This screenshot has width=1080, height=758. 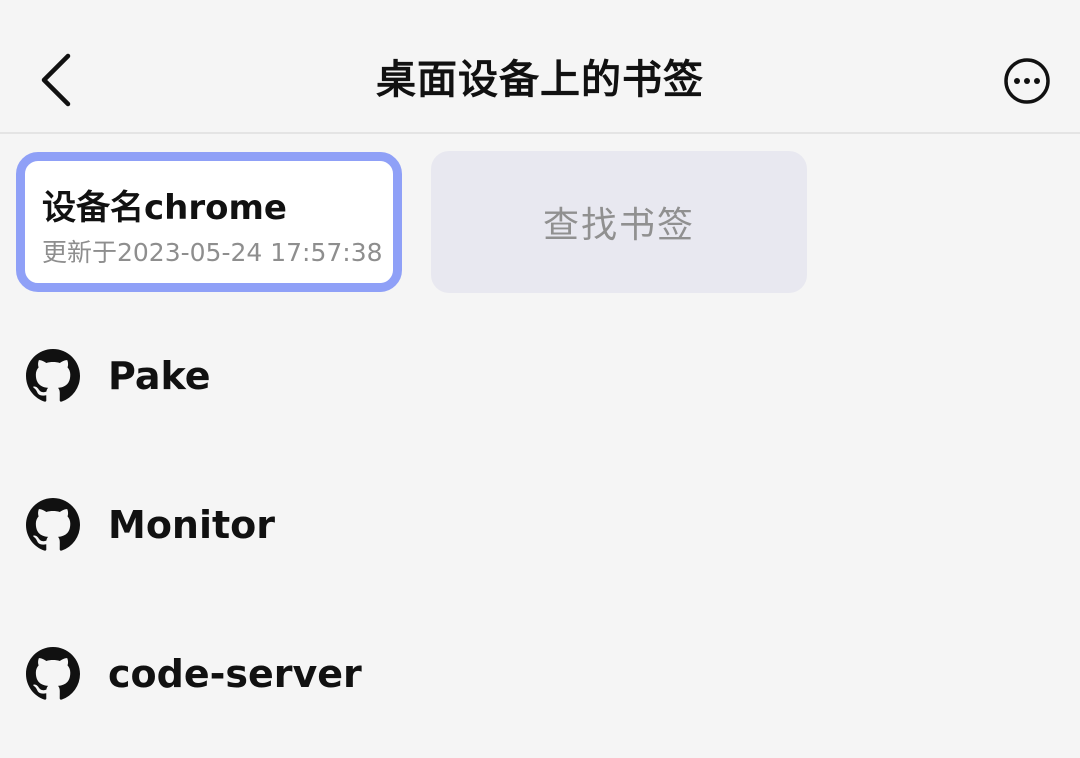 I want to click on more-options-button, so click(x=1027, y=81).